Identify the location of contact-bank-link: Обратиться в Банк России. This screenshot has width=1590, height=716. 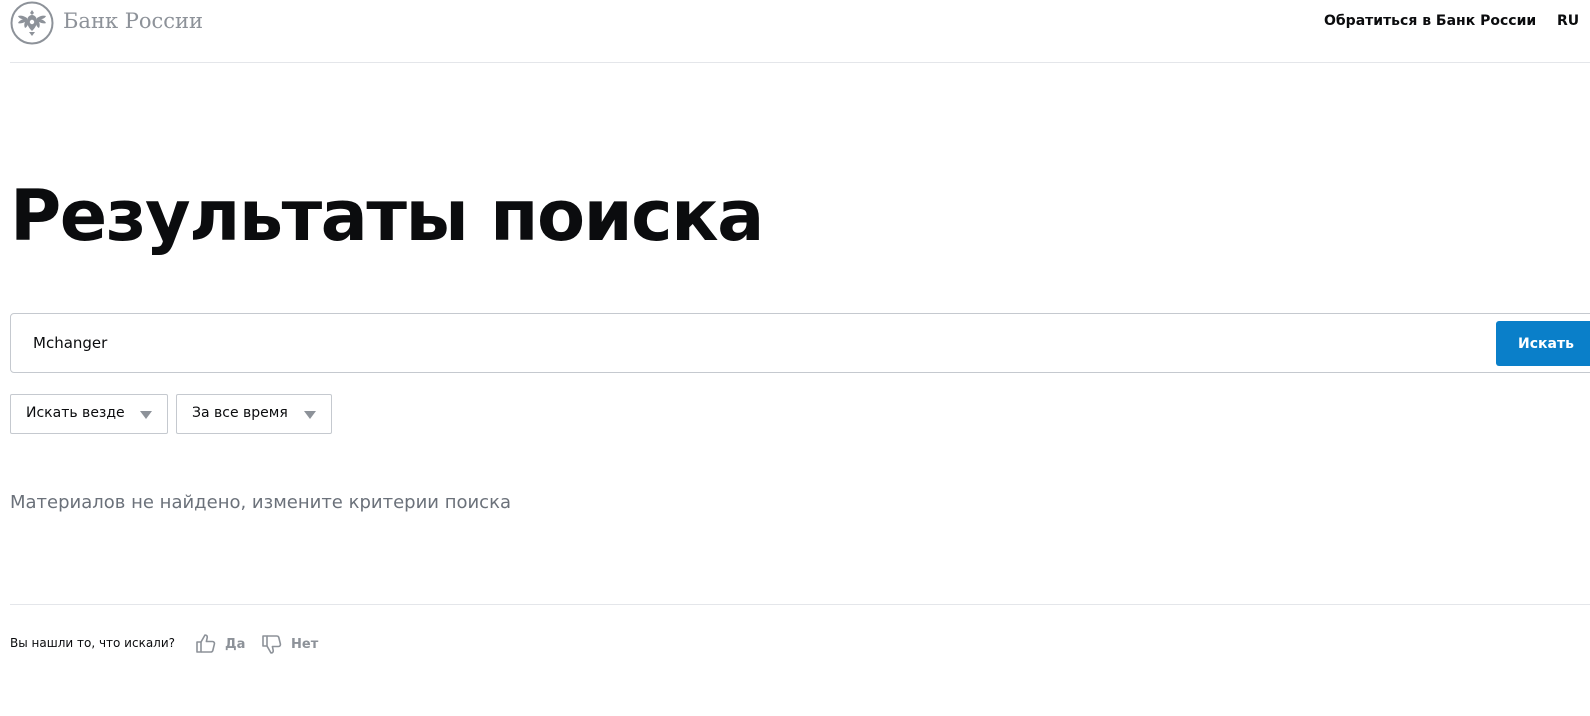
(1430, 21).